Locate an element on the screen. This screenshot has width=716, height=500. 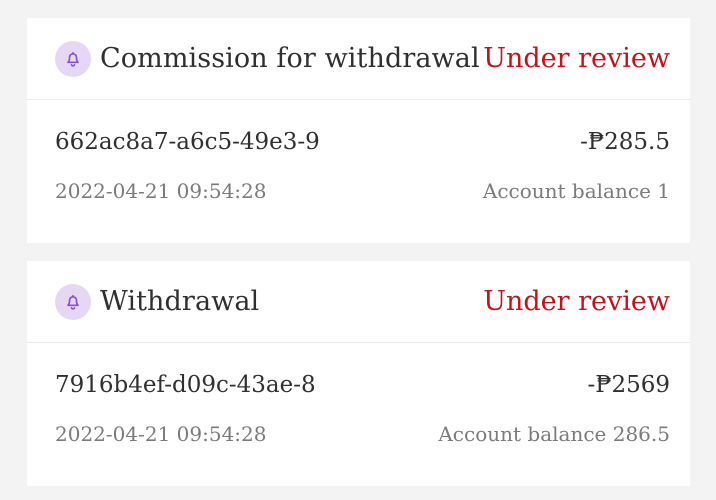
account-balance-value: 1 is located at coordinates (663, 191).